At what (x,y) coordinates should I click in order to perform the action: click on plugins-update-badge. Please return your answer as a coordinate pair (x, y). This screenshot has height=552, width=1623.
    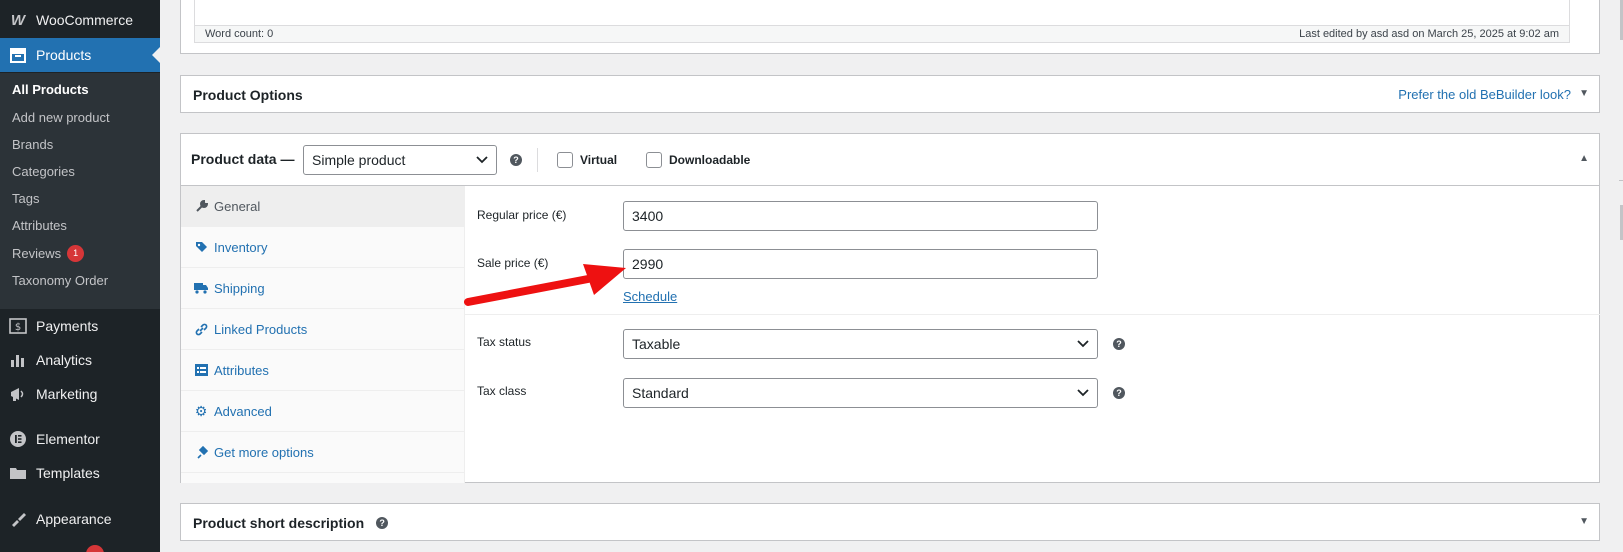
    Looking at the image, I should click on (95, 548).